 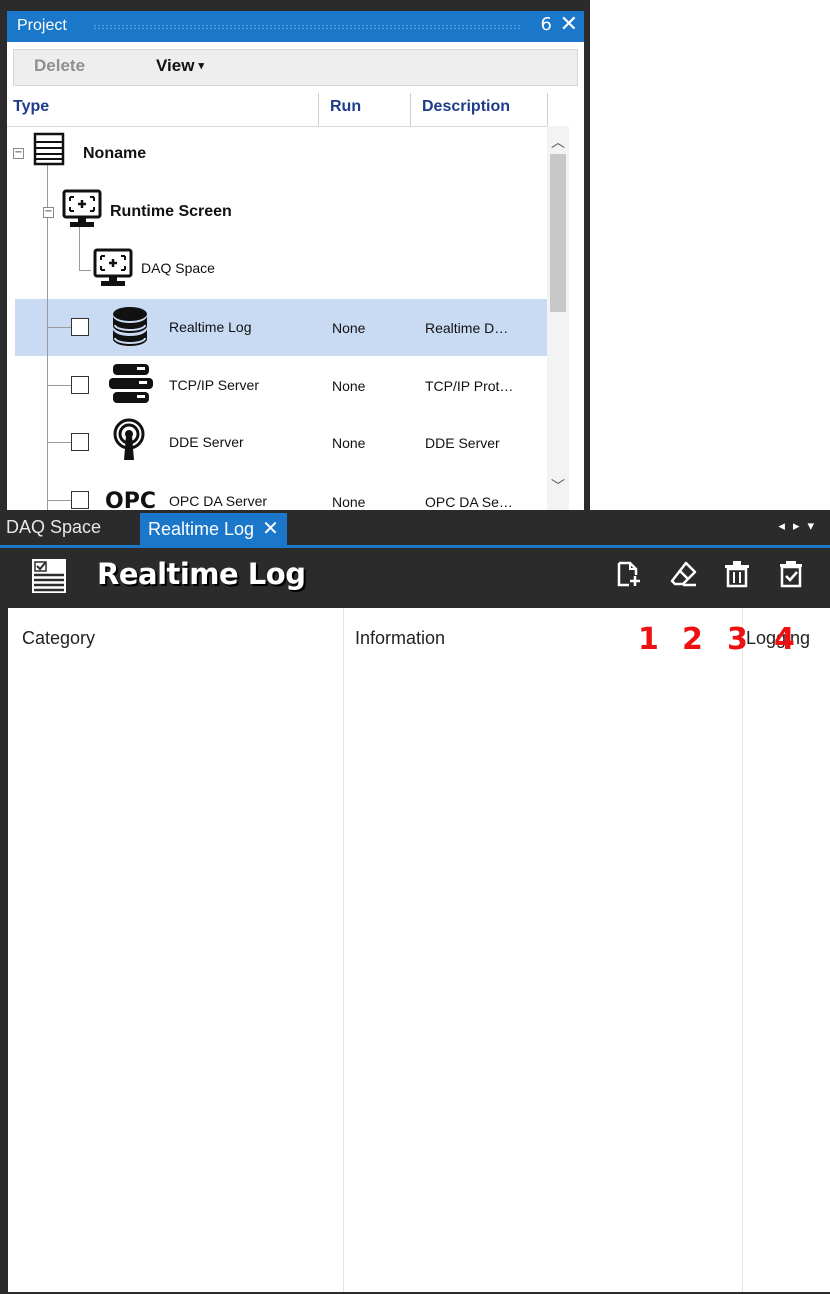 I want to click on header-divider, so click(x=287, y=126).